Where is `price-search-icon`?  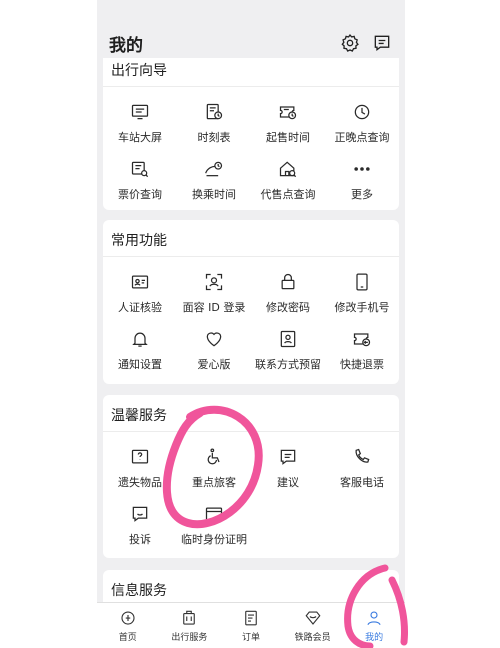 price-search-icon is located at coordinates (140, 169).